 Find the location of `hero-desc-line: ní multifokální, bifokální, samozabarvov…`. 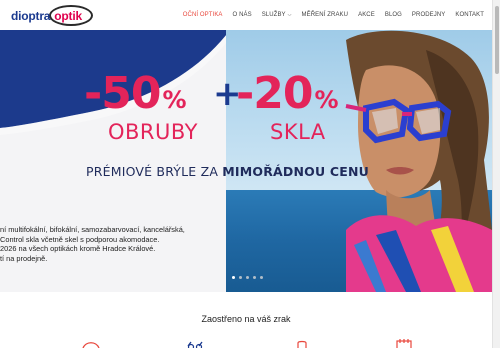

hero-desc-line: ní multifokální, bifokální, samozabarvov… is located at coordinates (92, 229).